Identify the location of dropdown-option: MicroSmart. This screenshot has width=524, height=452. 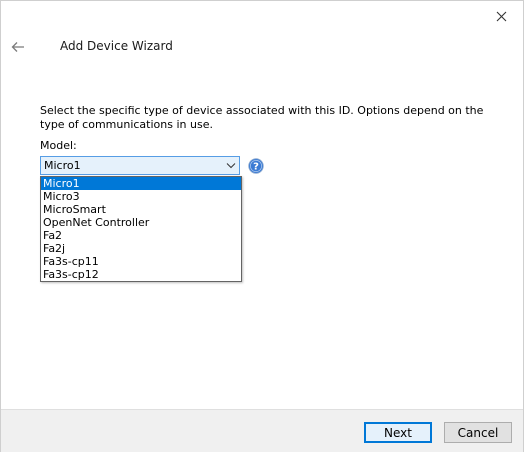
(141, 209).